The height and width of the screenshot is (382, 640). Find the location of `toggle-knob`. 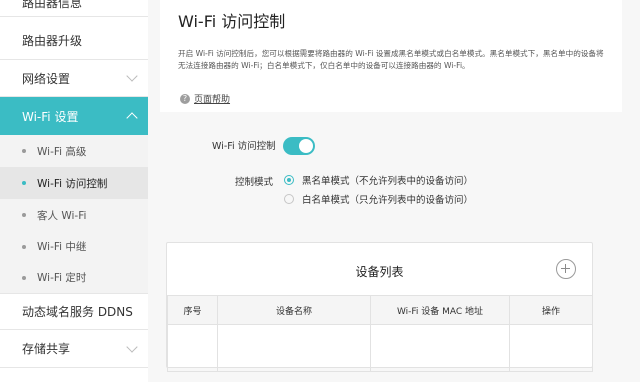

toggle-knob is located at coordinates (306, 146).